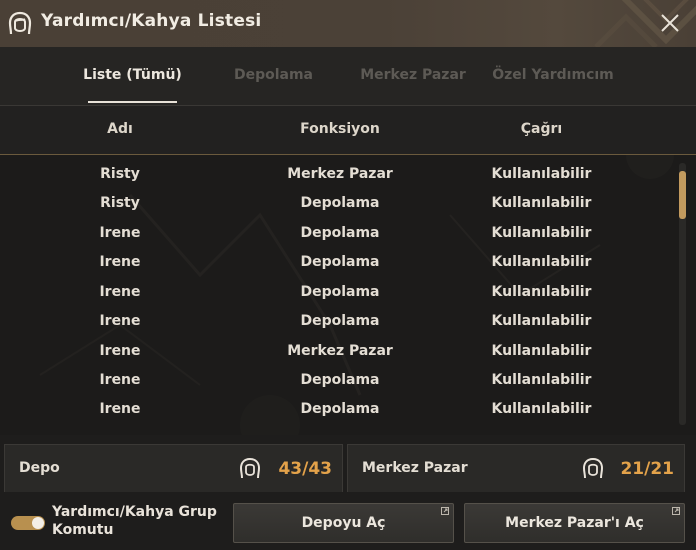  Describe the element at coordinates (647, 469) in the screenshot. I see `market-count: 21/21` at that location.